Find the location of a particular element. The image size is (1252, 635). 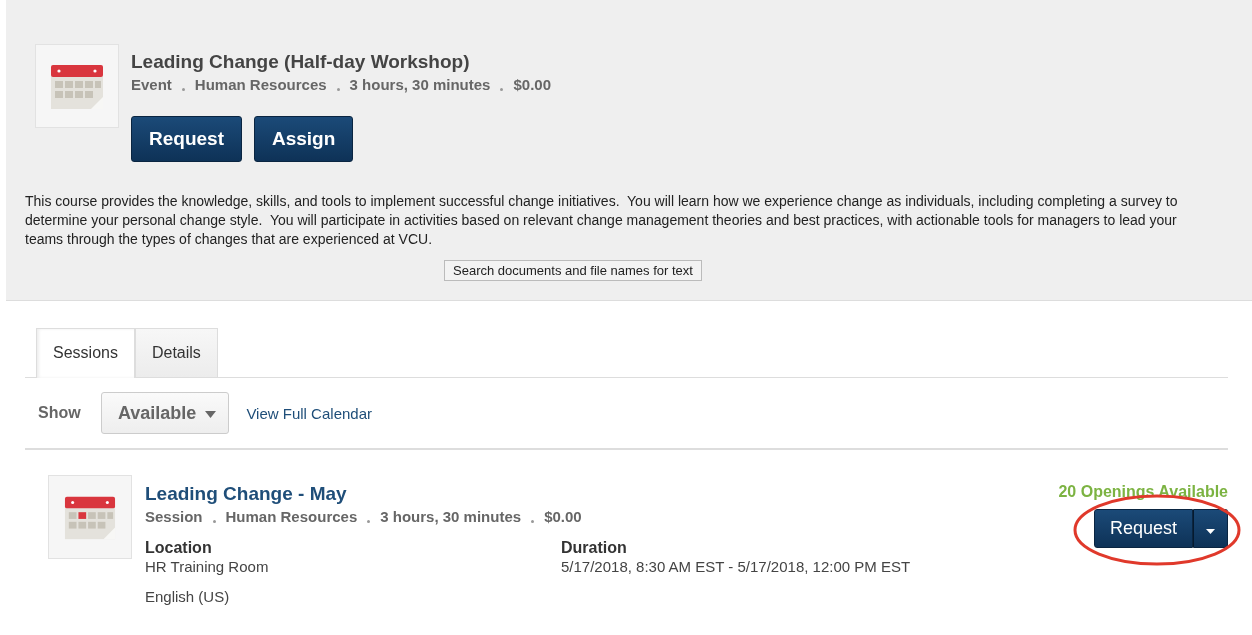

request-button: Request is located at coordinates (1143, 528).